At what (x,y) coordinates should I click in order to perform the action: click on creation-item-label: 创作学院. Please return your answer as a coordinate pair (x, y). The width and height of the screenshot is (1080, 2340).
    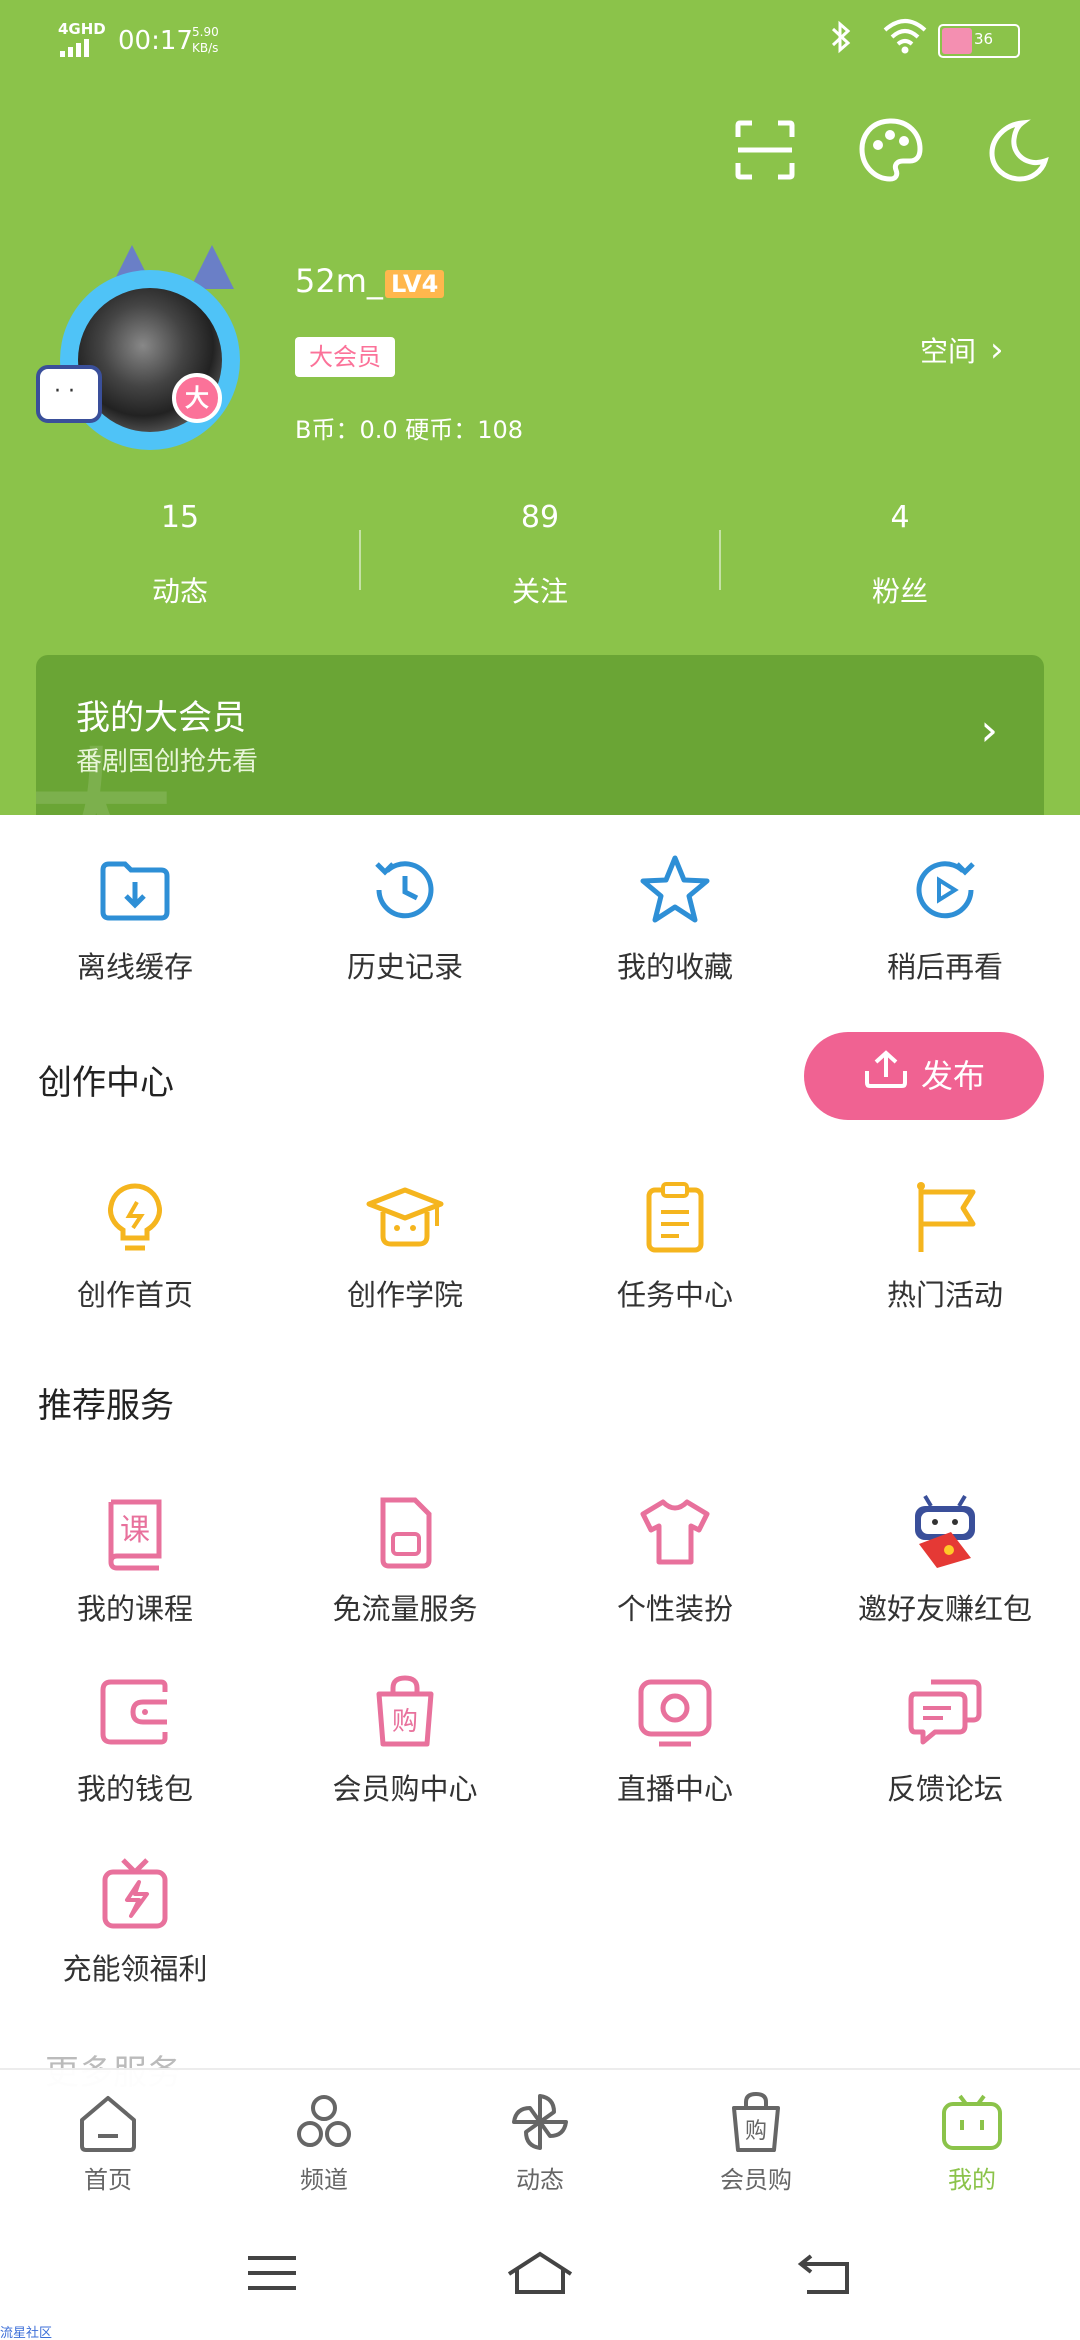
    Looking at the image, I should click on (404, 1295).